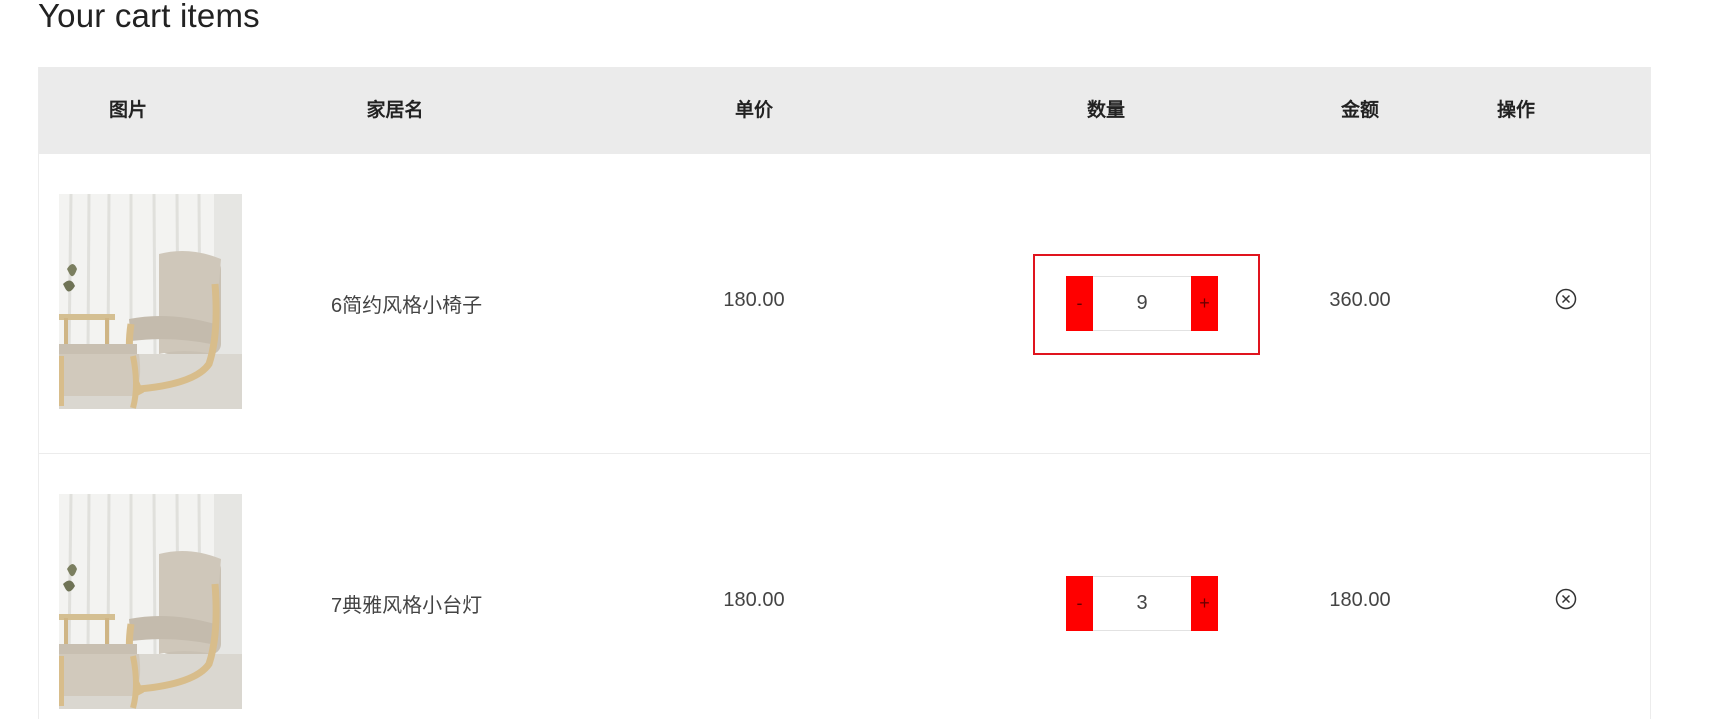  Describe the element at coordinates (406, 303) in the screenshot. I see `product-name: 6简约风格小椅子` at that location.